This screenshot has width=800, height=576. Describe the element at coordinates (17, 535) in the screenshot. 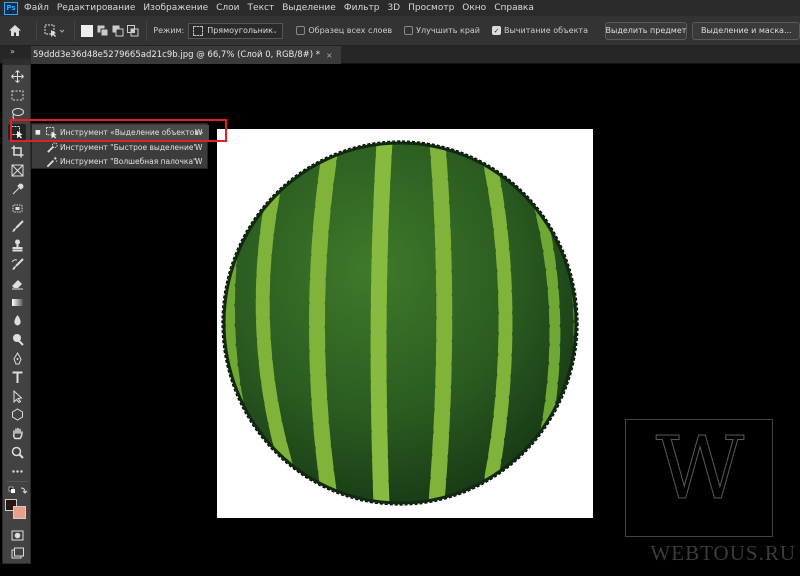

I see `quick-mask-icon` at that location.